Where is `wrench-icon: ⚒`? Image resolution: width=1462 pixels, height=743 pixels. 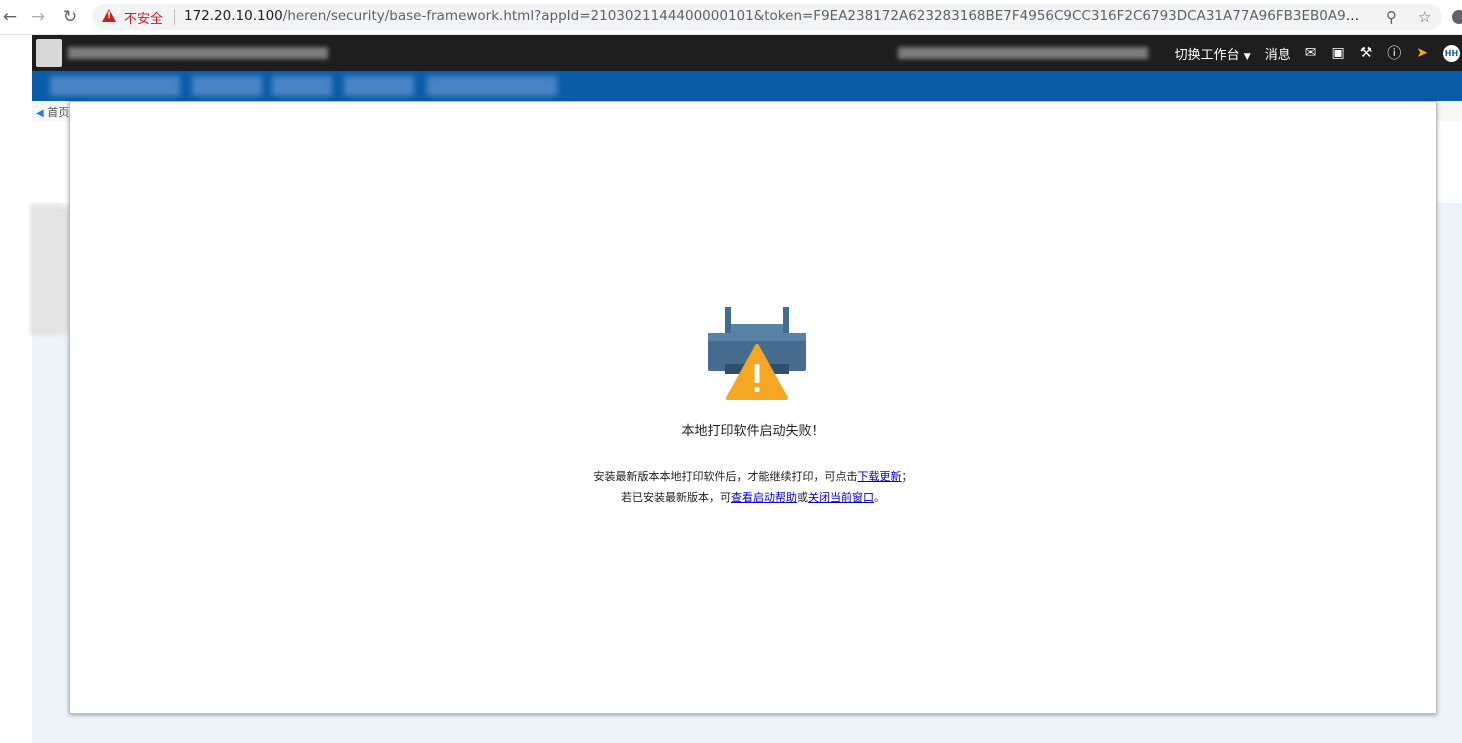
wrench-icon: ⚒ is located at coordinates (1366, 53).